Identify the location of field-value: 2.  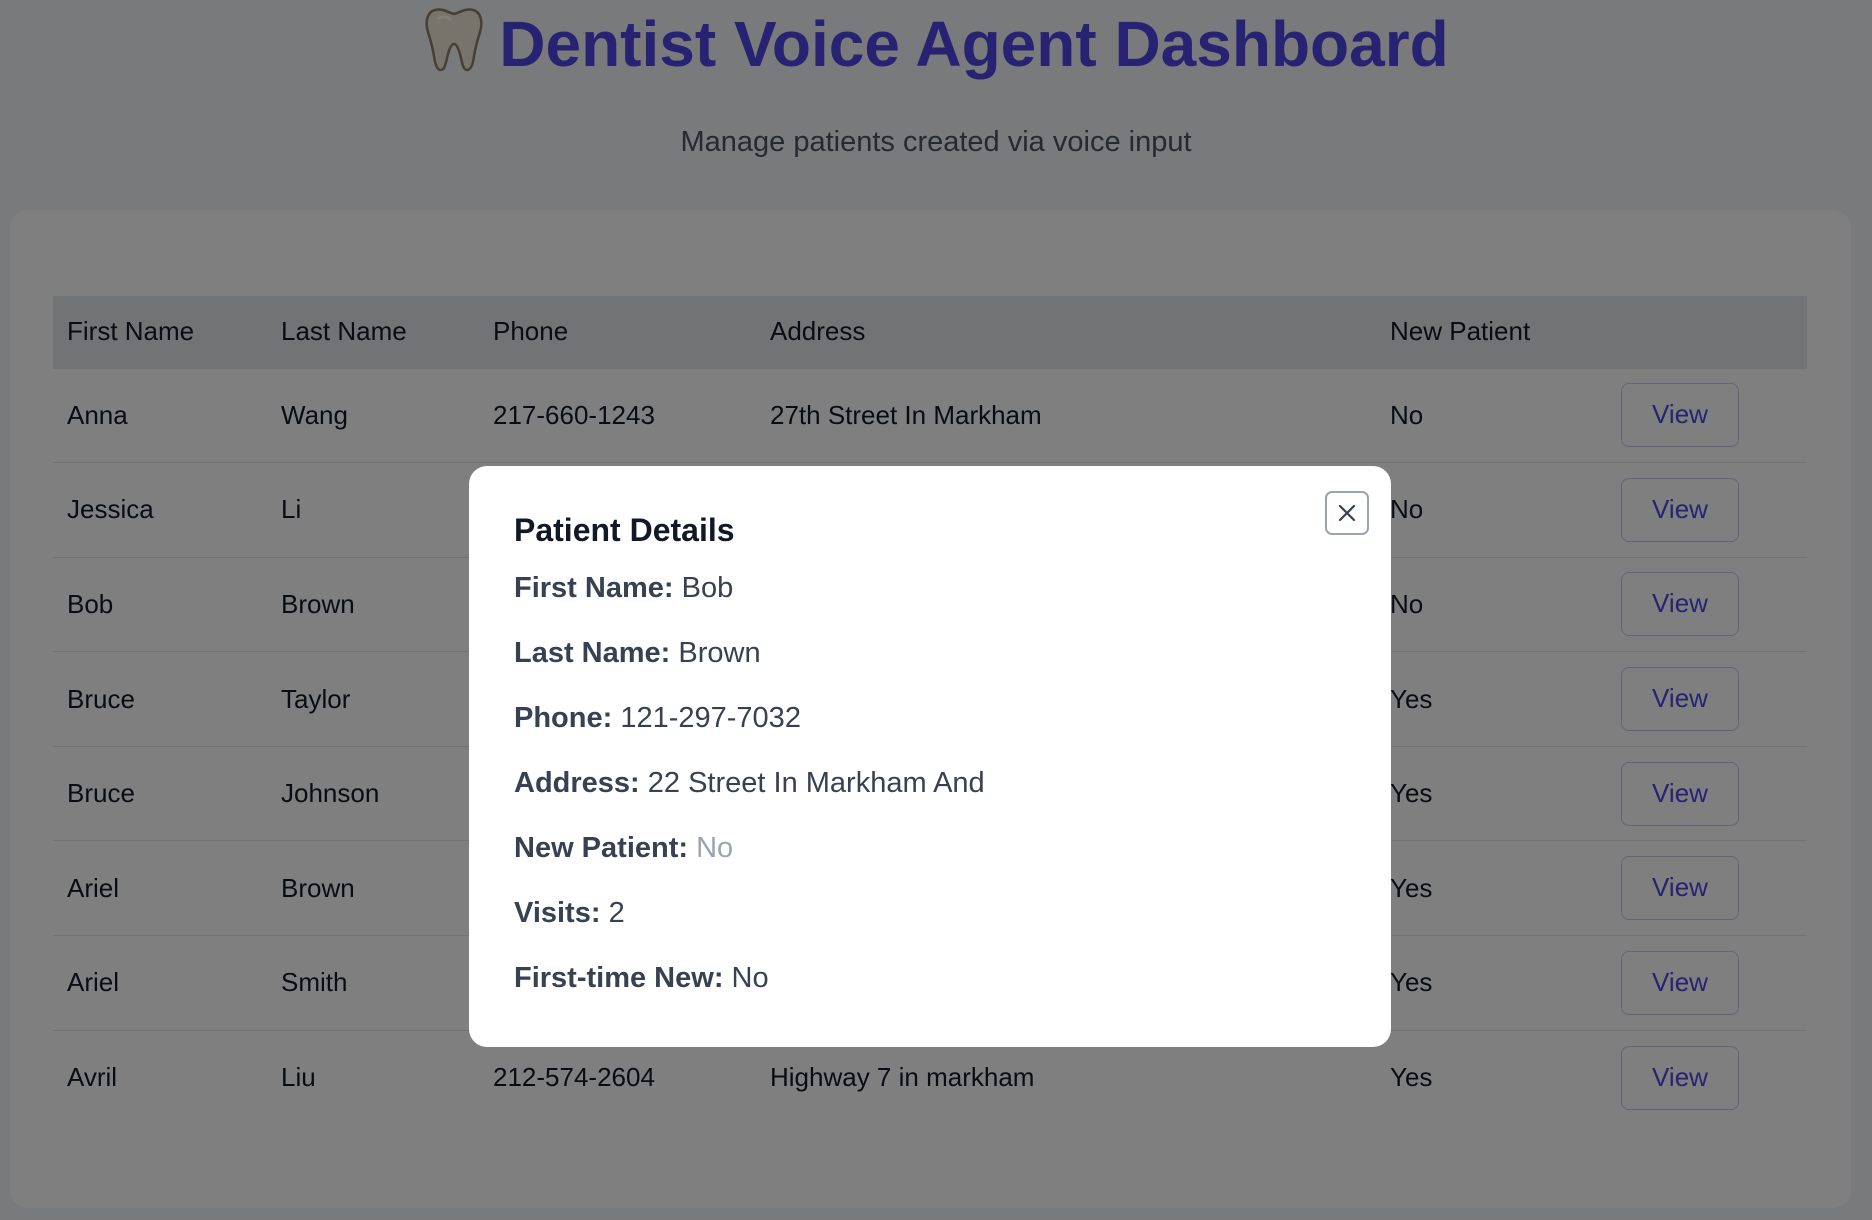
(616, 913).